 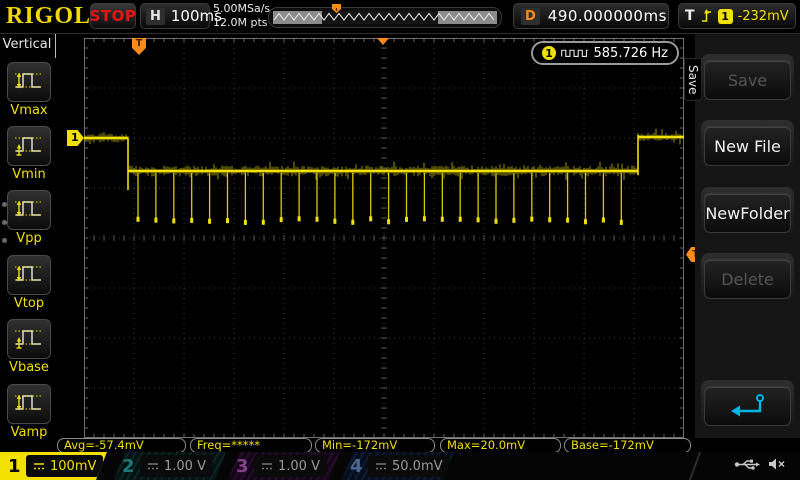 I want to click on soft-slot-new-file: New File, so click(x=747, y=145).